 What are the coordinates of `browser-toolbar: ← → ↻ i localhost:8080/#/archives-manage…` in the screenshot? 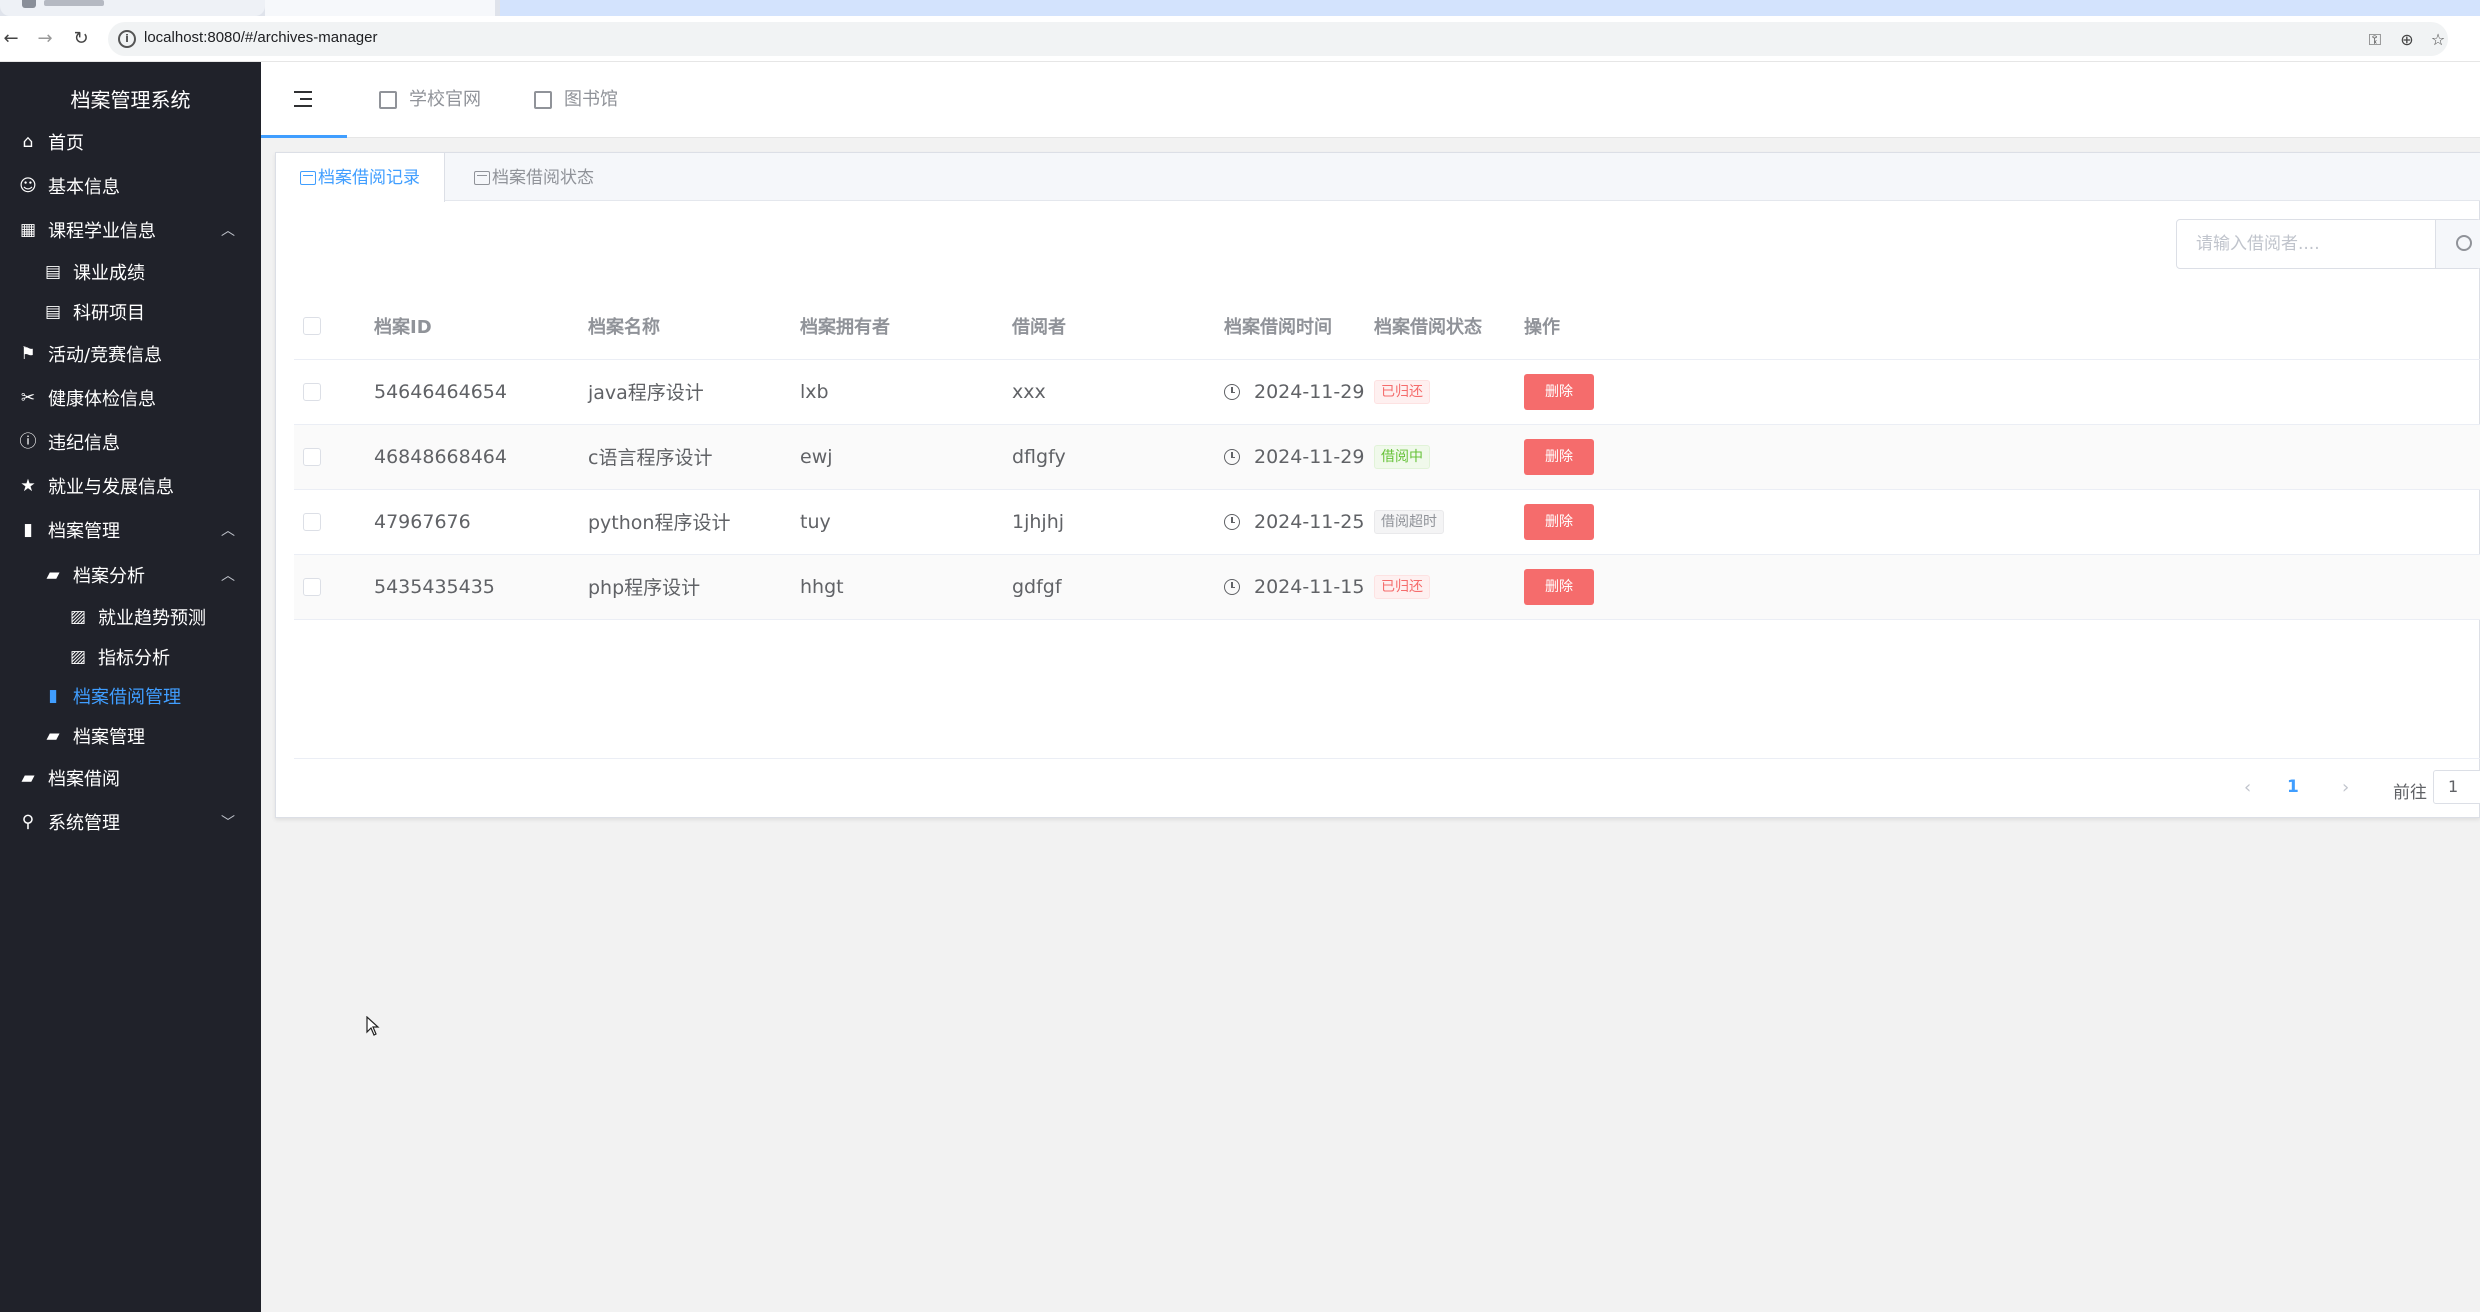 It's located at (1240, 39).